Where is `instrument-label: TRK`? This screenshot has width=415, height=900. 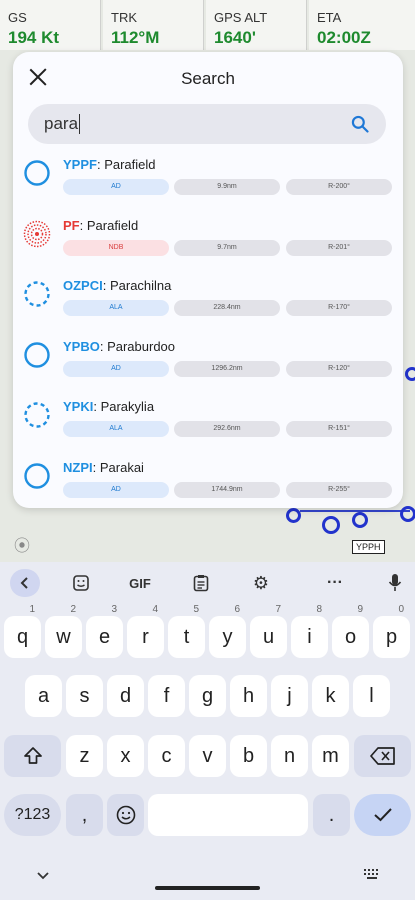
instrument-label: TRK is located at coordinates (124, 17).